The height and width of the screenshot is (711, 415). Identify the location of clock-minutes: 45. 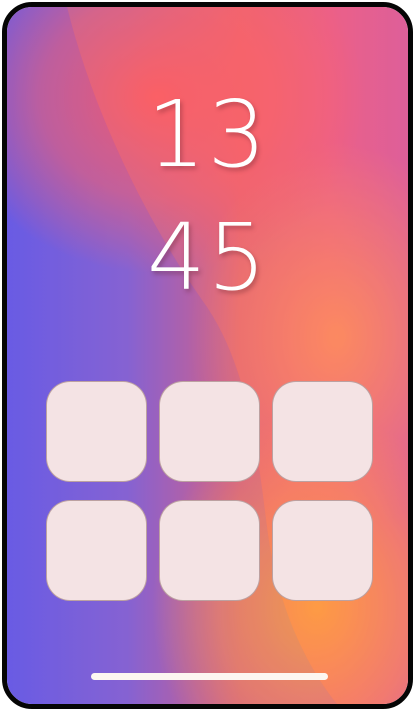
(207, 257).